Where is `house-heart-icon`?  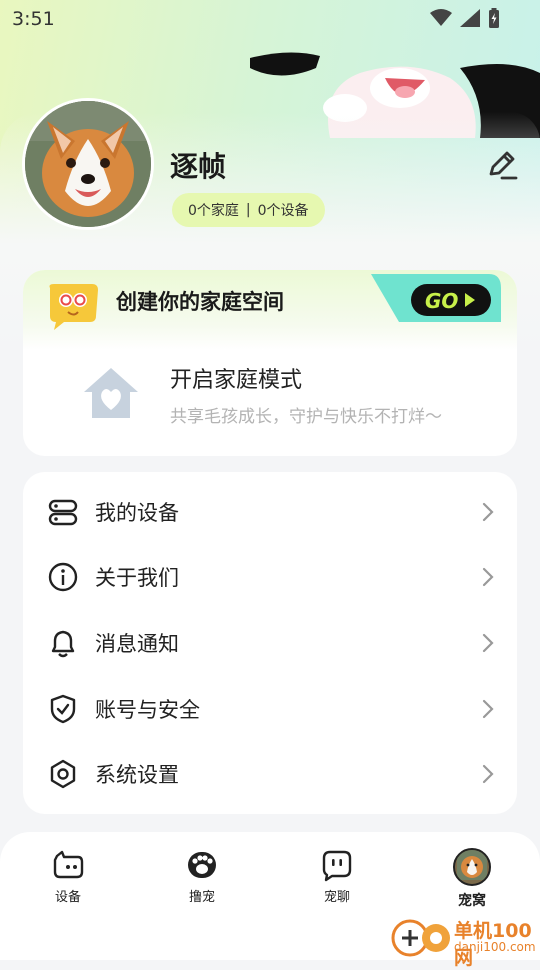 house-heart-icon is located at coordinates (111, 393).